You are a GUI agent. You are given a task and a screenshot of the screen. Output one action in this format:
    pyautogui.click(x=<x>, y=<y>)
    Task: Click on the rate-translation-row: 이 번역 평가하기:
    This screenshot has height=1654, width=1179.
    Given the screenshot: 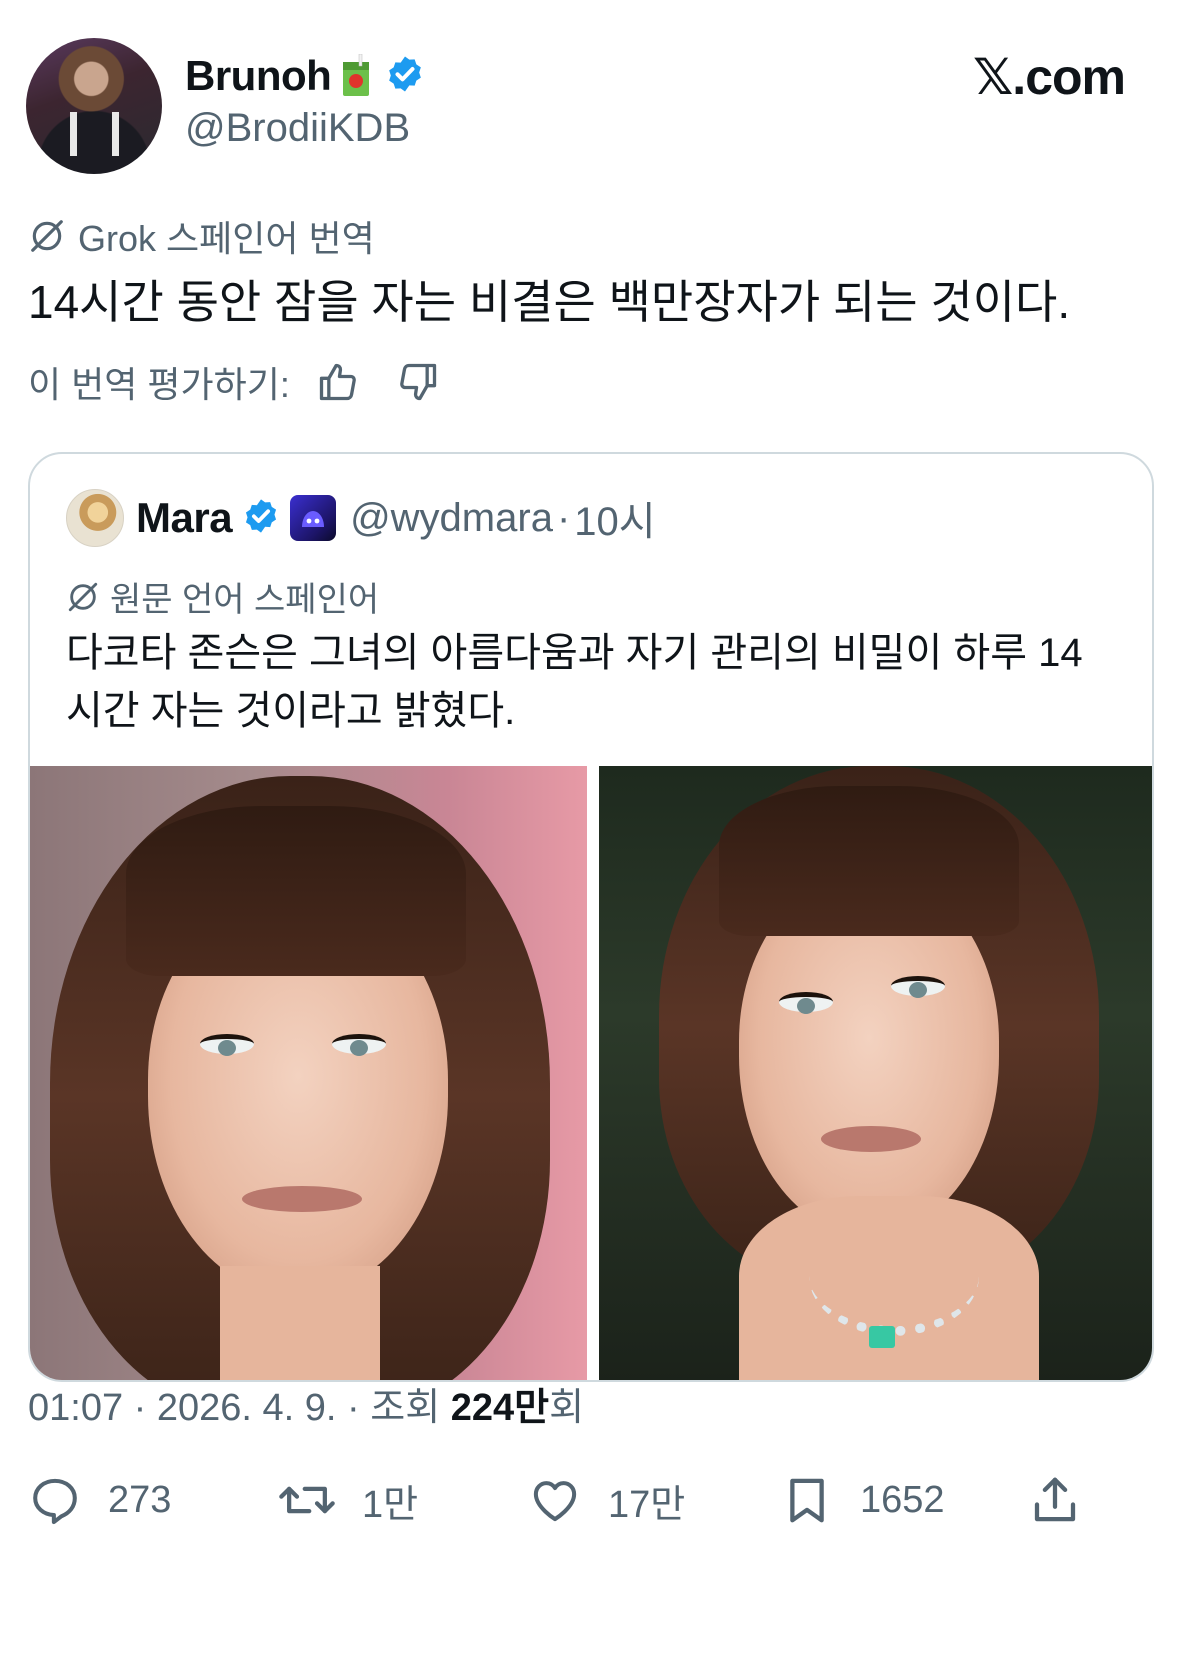 What is the action you would take?
    pyautogui.click(x=234, y=382)
    